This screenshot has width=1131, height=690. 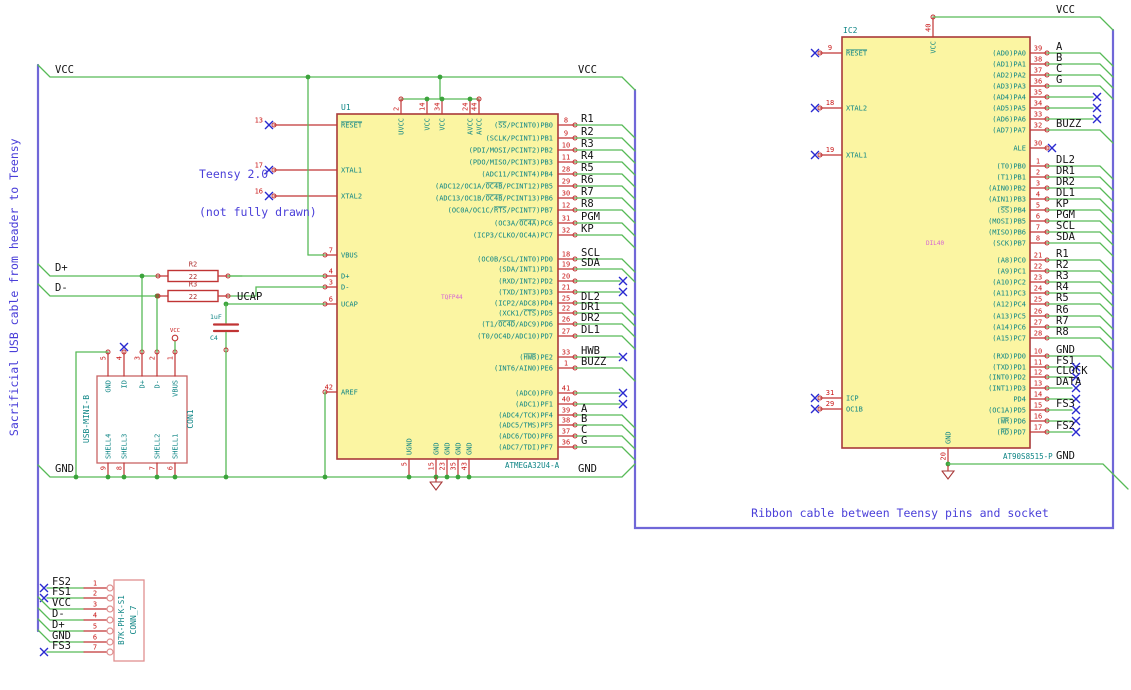 I want to click on pin-name: (SCLK/PCINT1)PB1, so click(x=519, y=139).